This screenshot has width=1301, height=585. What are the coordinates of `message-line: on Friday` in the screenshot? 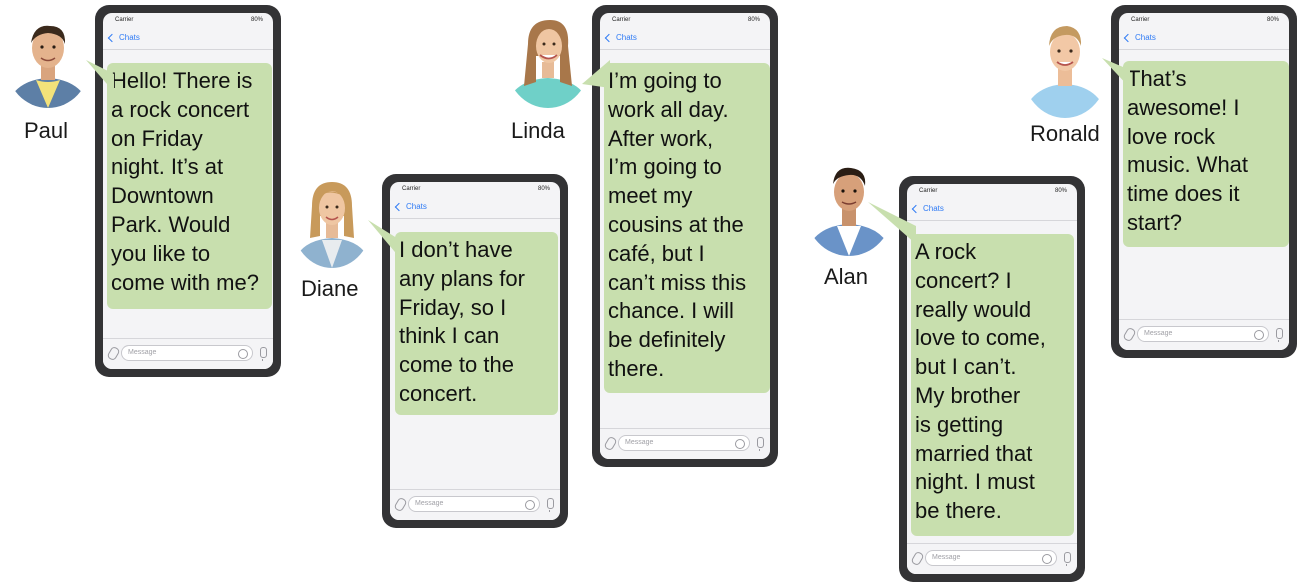 It's located at (157, 138).